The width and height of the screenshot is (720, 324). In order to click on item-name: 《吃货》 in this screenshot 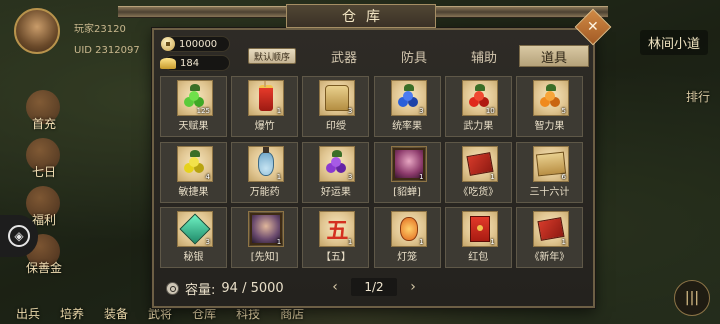, I will do `click(478, 192)`.